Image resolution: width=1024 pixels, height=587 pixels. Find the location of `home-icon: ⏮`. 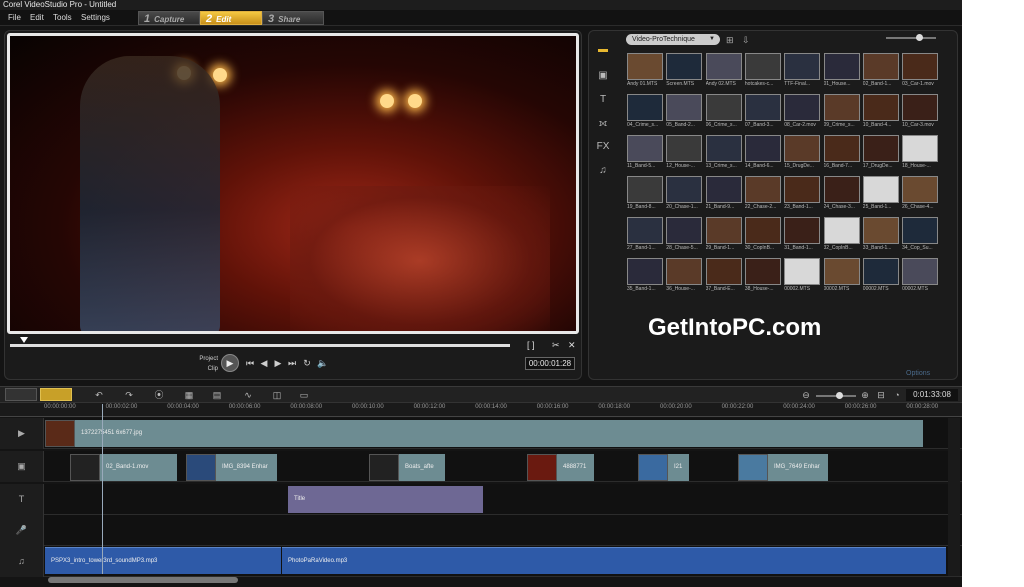

home-icon: ⏮ is located at coordinates (250, 363).